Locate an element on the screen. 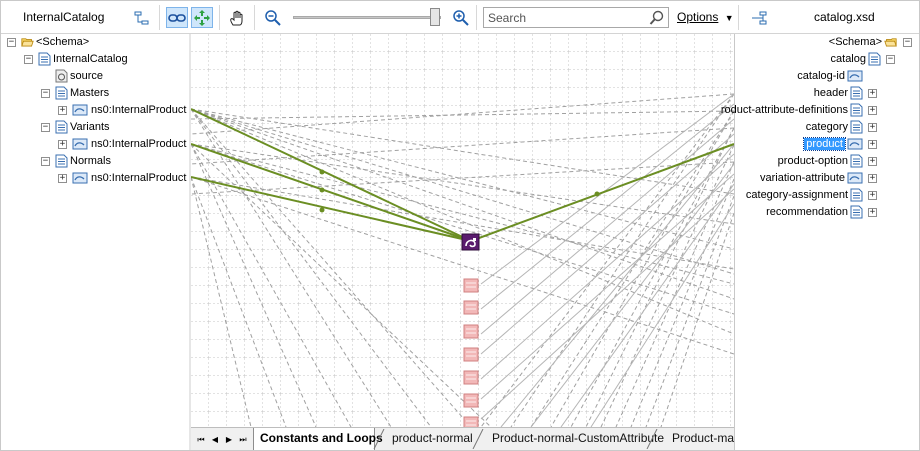  tree-node-label: catalog is located at coordinates (848, 59).